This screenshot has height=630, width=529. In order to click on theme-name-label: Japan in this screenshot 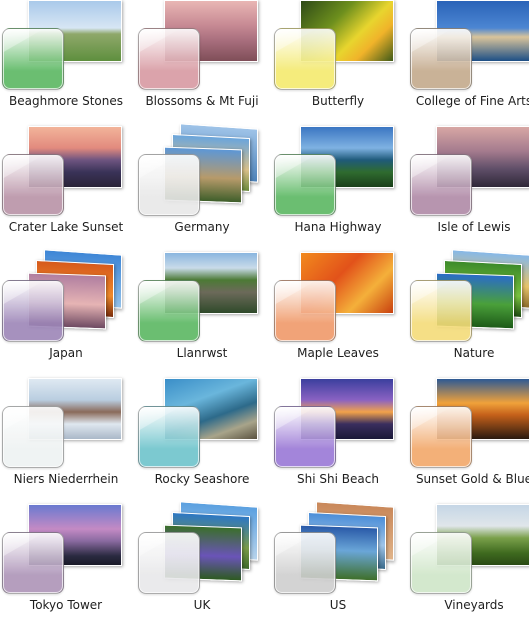, I will do `click(66, 353)`.